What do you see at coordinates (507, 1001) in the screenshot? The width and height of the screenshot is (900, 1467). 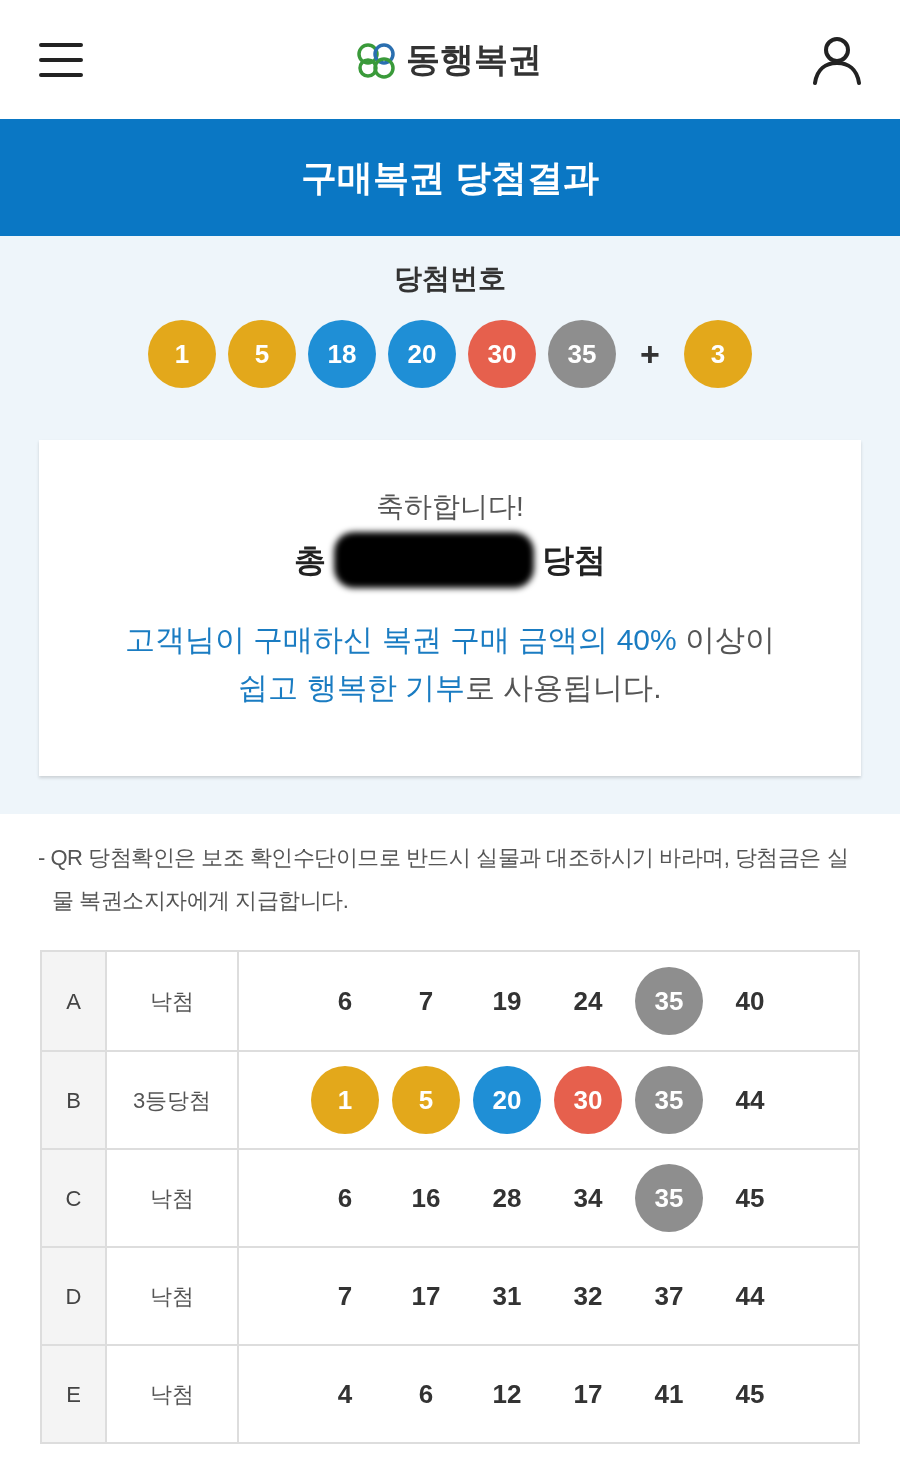 I see `number-text: 19` at bounding box center [507, 1001].